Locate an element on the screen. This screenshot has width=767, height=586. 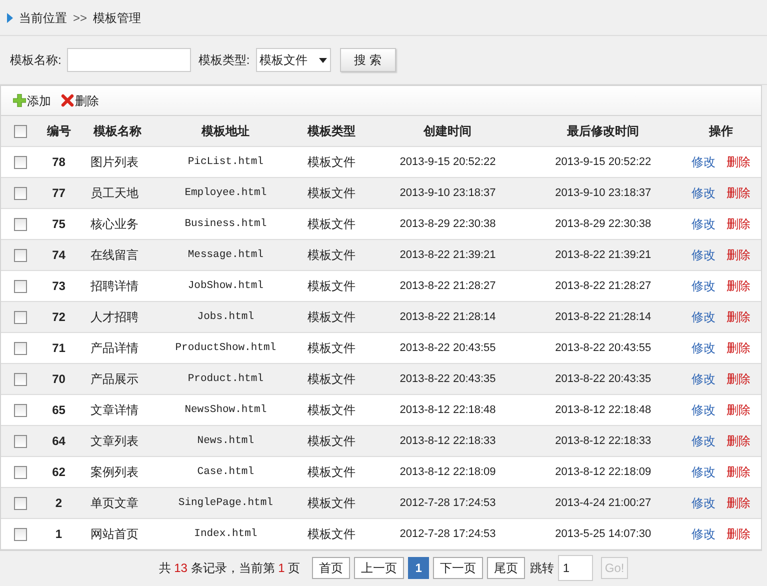
column-header: 模板地址 is located at coordinates (226, 131).